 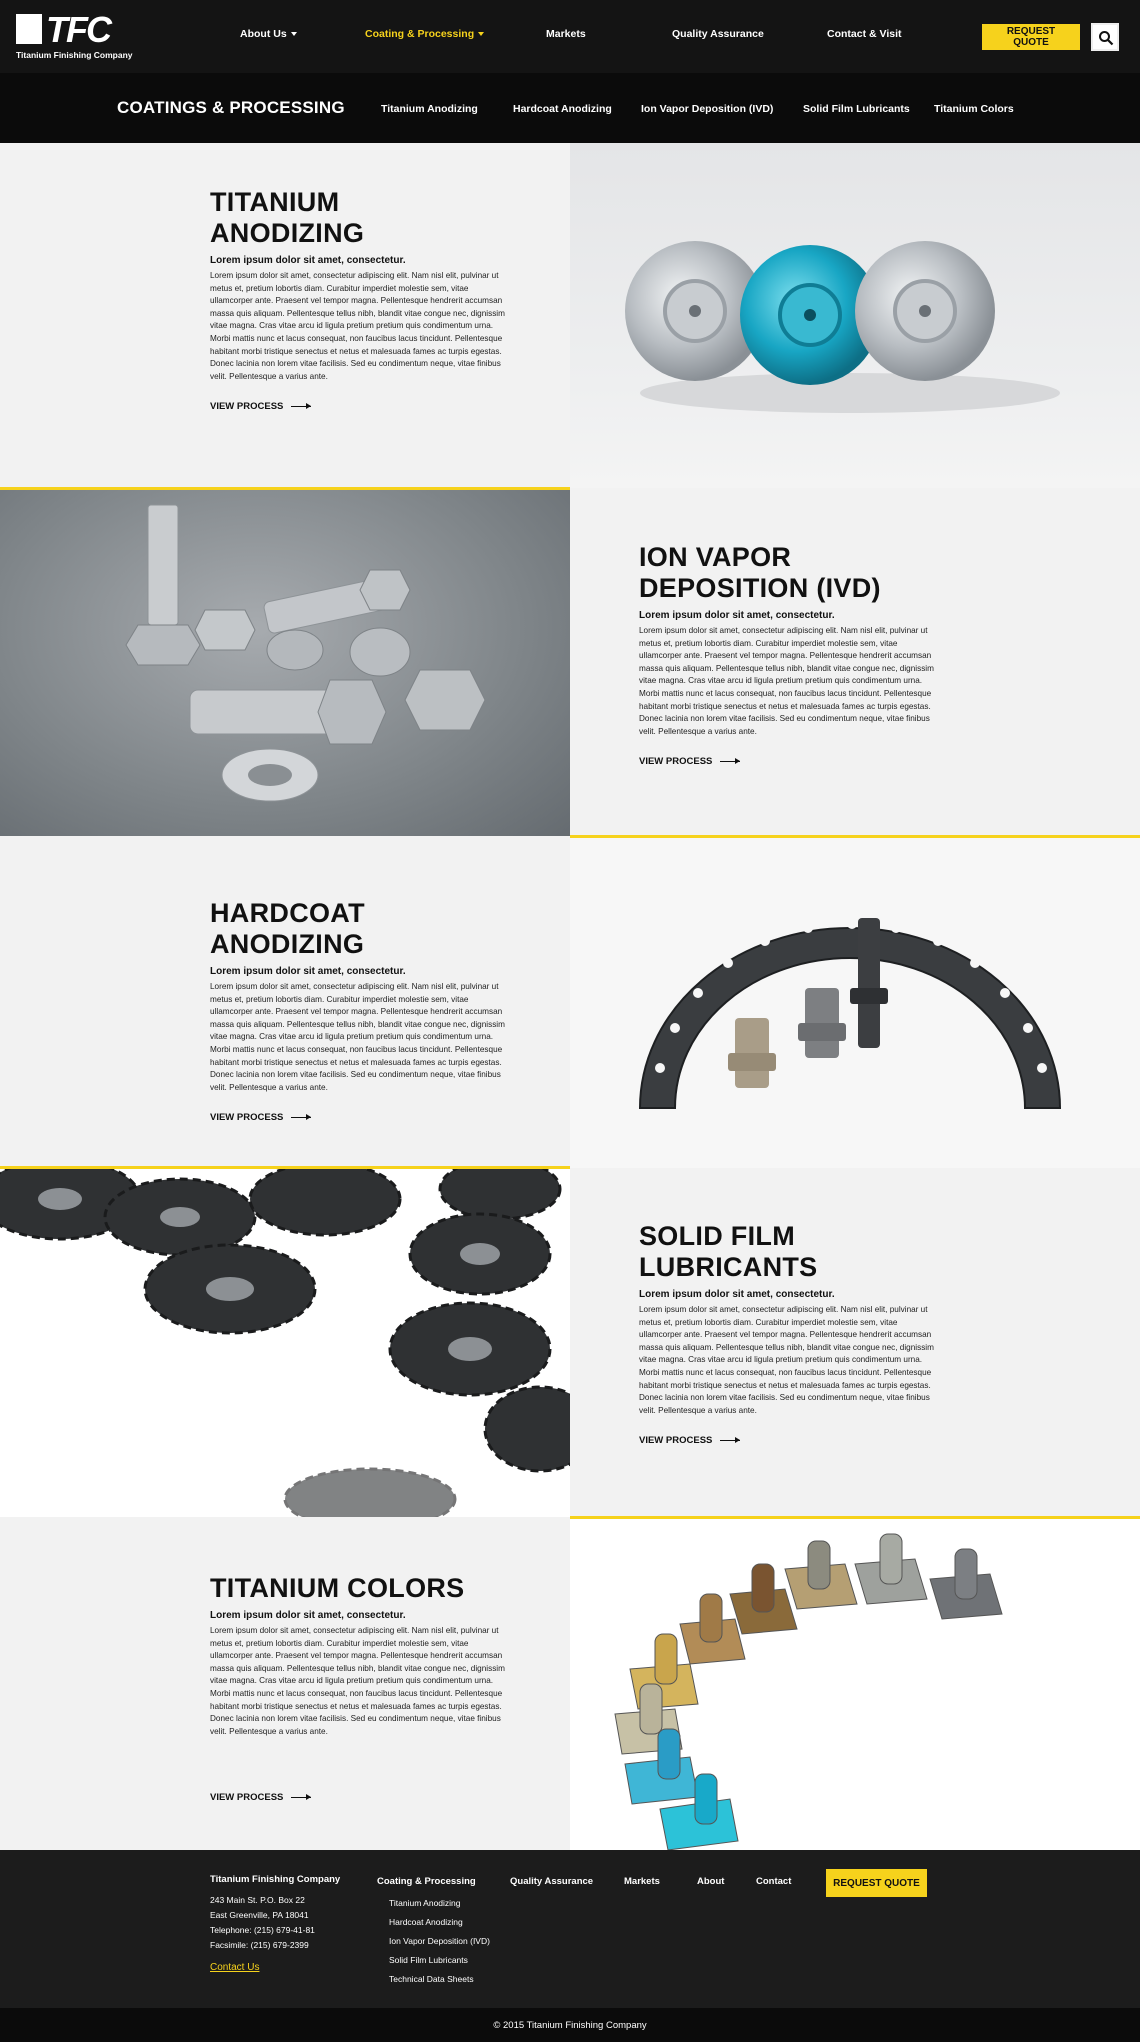 I want to click on footer-address-line: 243 Main St. P.O. Box 22, so click(x=257, y=1900).